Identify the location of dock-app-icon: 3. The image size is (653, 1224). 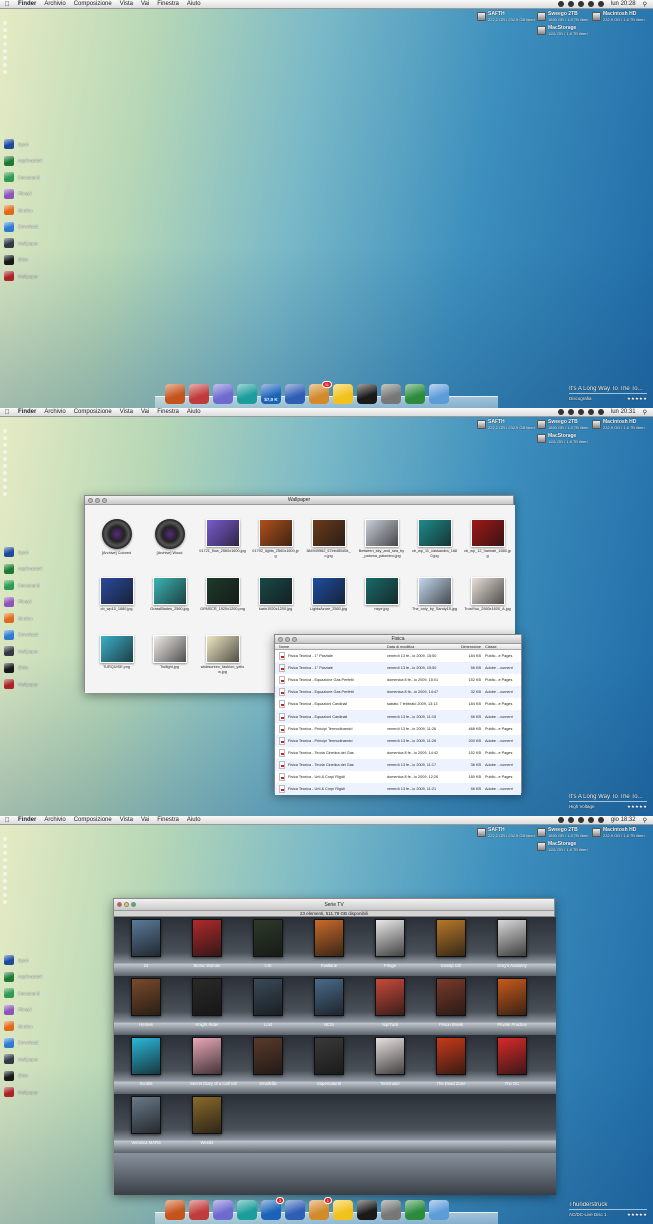
(272, 1208).